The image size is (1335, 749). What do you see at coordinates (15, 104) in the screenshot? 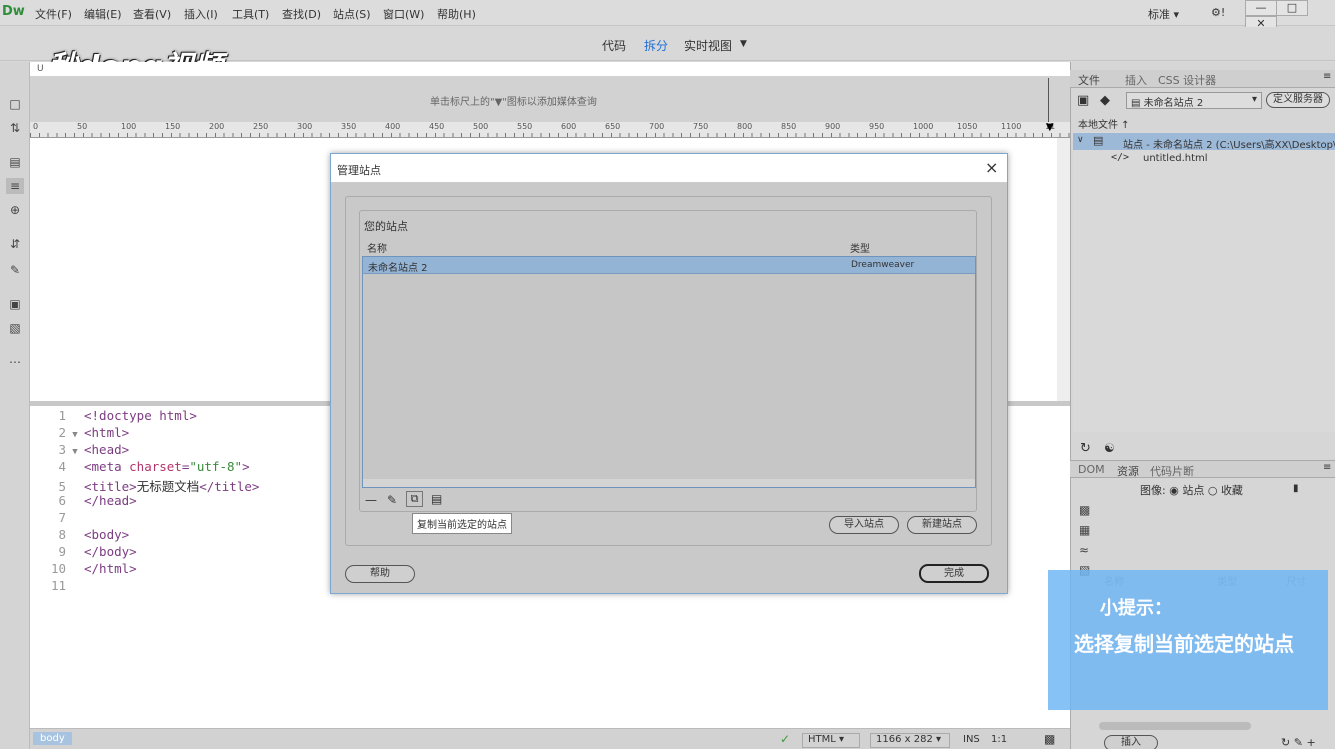
I see `new-document-icon: □` at bounding box center [15, 104].